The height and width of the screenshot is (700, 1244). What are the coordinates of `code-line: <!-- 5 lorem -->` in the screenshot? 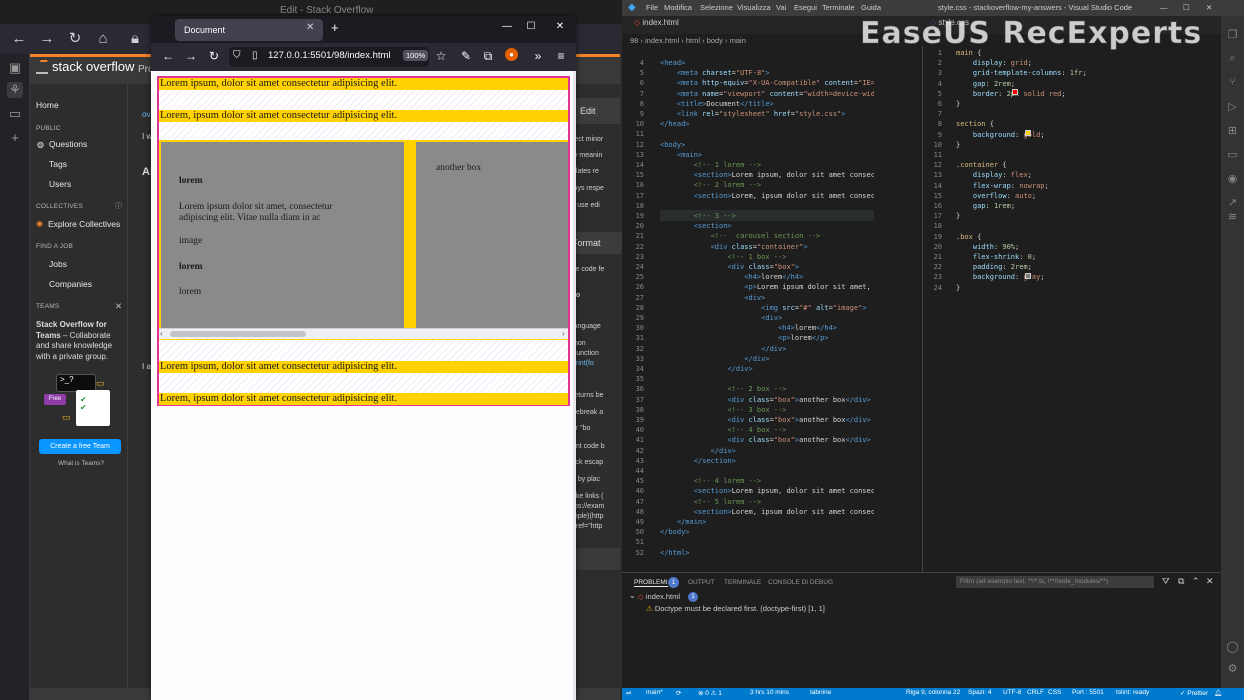 It's located at (710, 502).